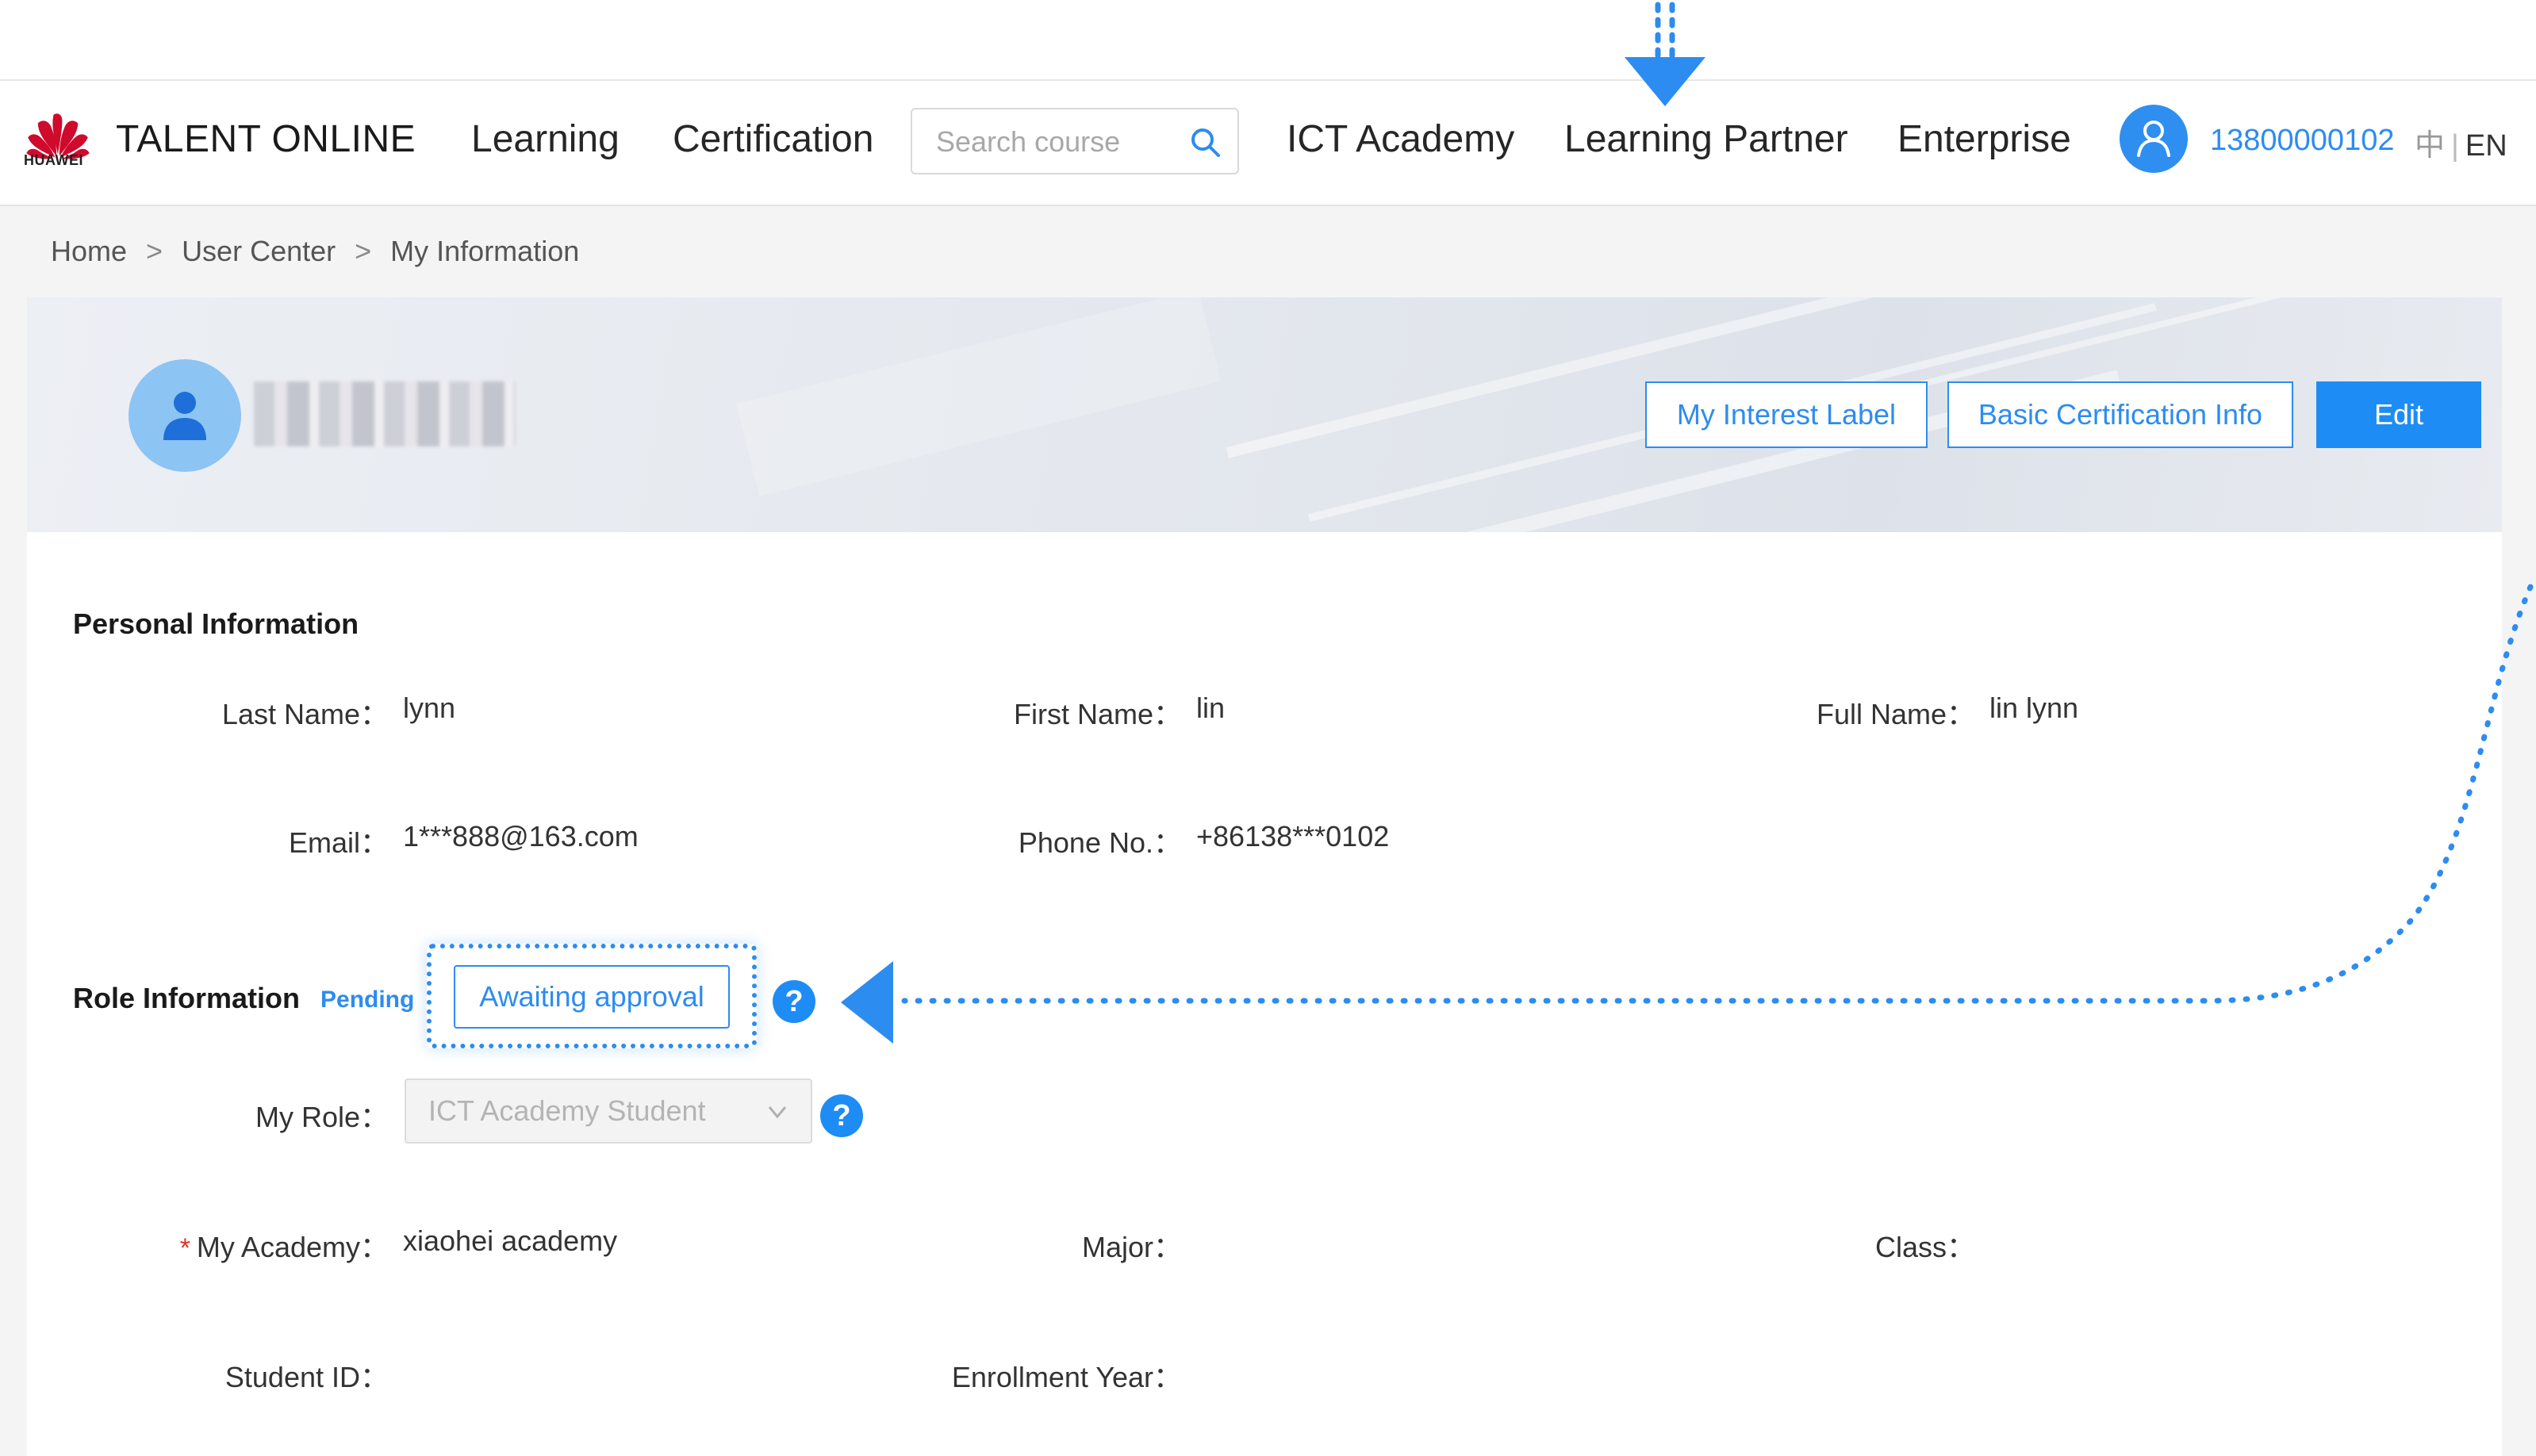 The width and height of the screenshot is (2536, 1456). What do you see at coordinates (2120, 414) in the screenshot?
I see `basic-certification-info-button: Basic Certification Info` at bounding box center [2120, 414].